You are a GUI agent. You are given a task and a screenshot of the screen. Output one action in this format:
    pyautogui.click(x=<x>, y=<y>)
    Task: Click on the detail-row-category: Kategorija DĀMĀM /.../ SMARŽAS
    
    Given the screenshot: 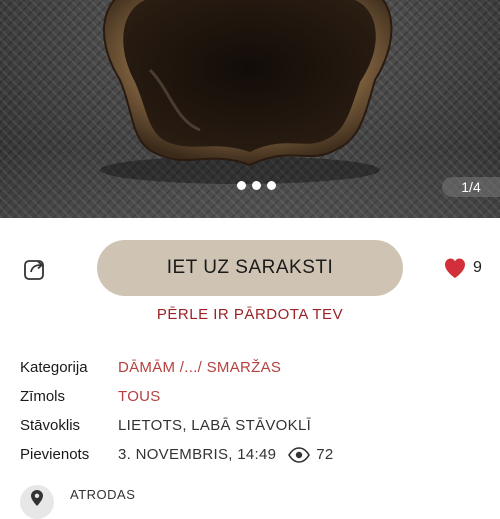 What is the action you would take?
    pyautogui.click(x=177, y=367)
    